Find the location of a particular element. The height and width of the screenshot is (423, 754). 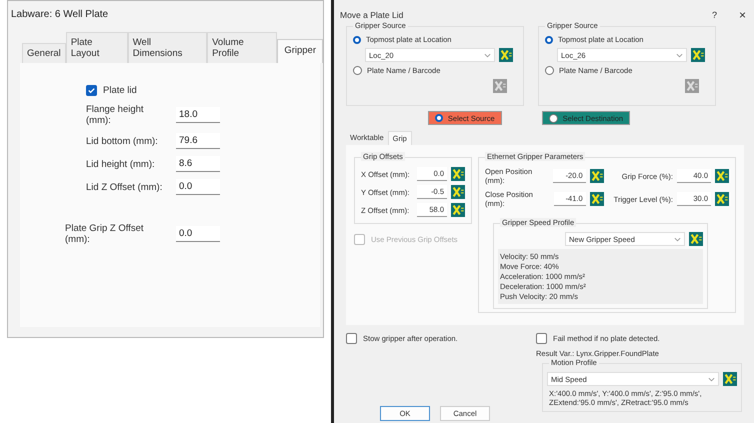

field-label: Plate Grip Z Offset (mm): is located at coordinates (104, 234).